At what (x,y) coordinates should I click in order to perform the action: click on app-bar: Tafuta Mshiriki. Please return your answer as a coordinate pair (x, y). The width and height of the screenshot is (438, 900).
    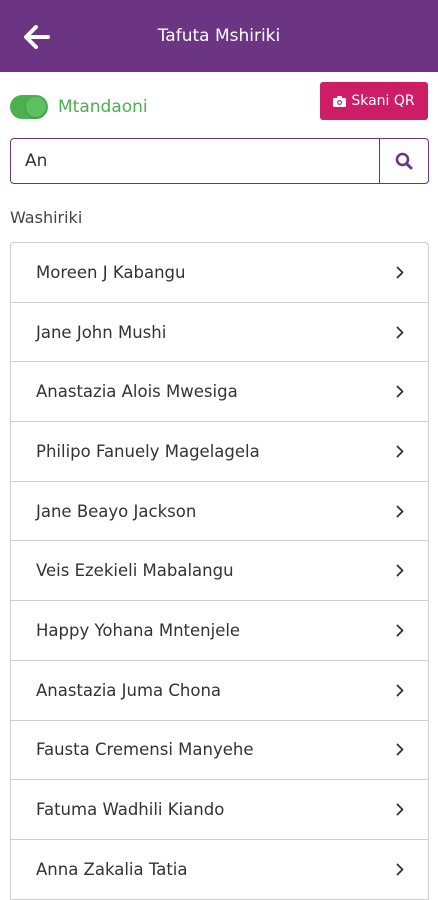
    Looking at the image, I should click on (219, 36).